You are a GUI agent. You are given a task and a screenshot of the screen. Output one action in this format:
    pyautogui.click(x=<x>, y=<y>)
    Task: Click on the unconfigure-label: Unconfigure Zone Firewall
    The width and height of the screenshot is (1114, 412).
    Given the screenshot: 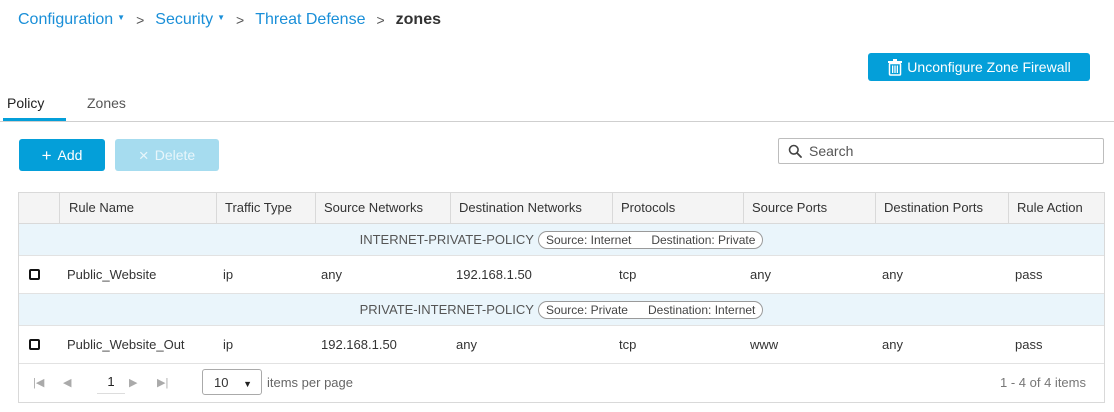 What is the action you would take?
    pyautogui.click(x=989, y=67)
    